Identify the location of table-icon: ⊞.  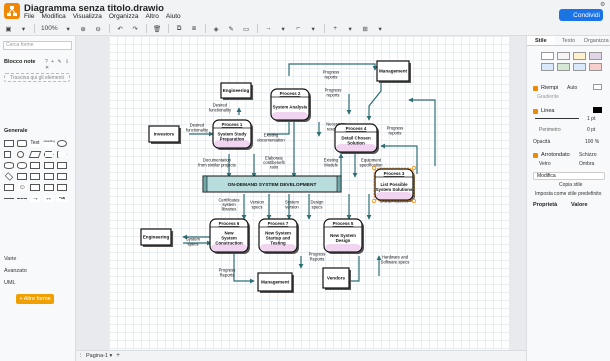
(365, 29).